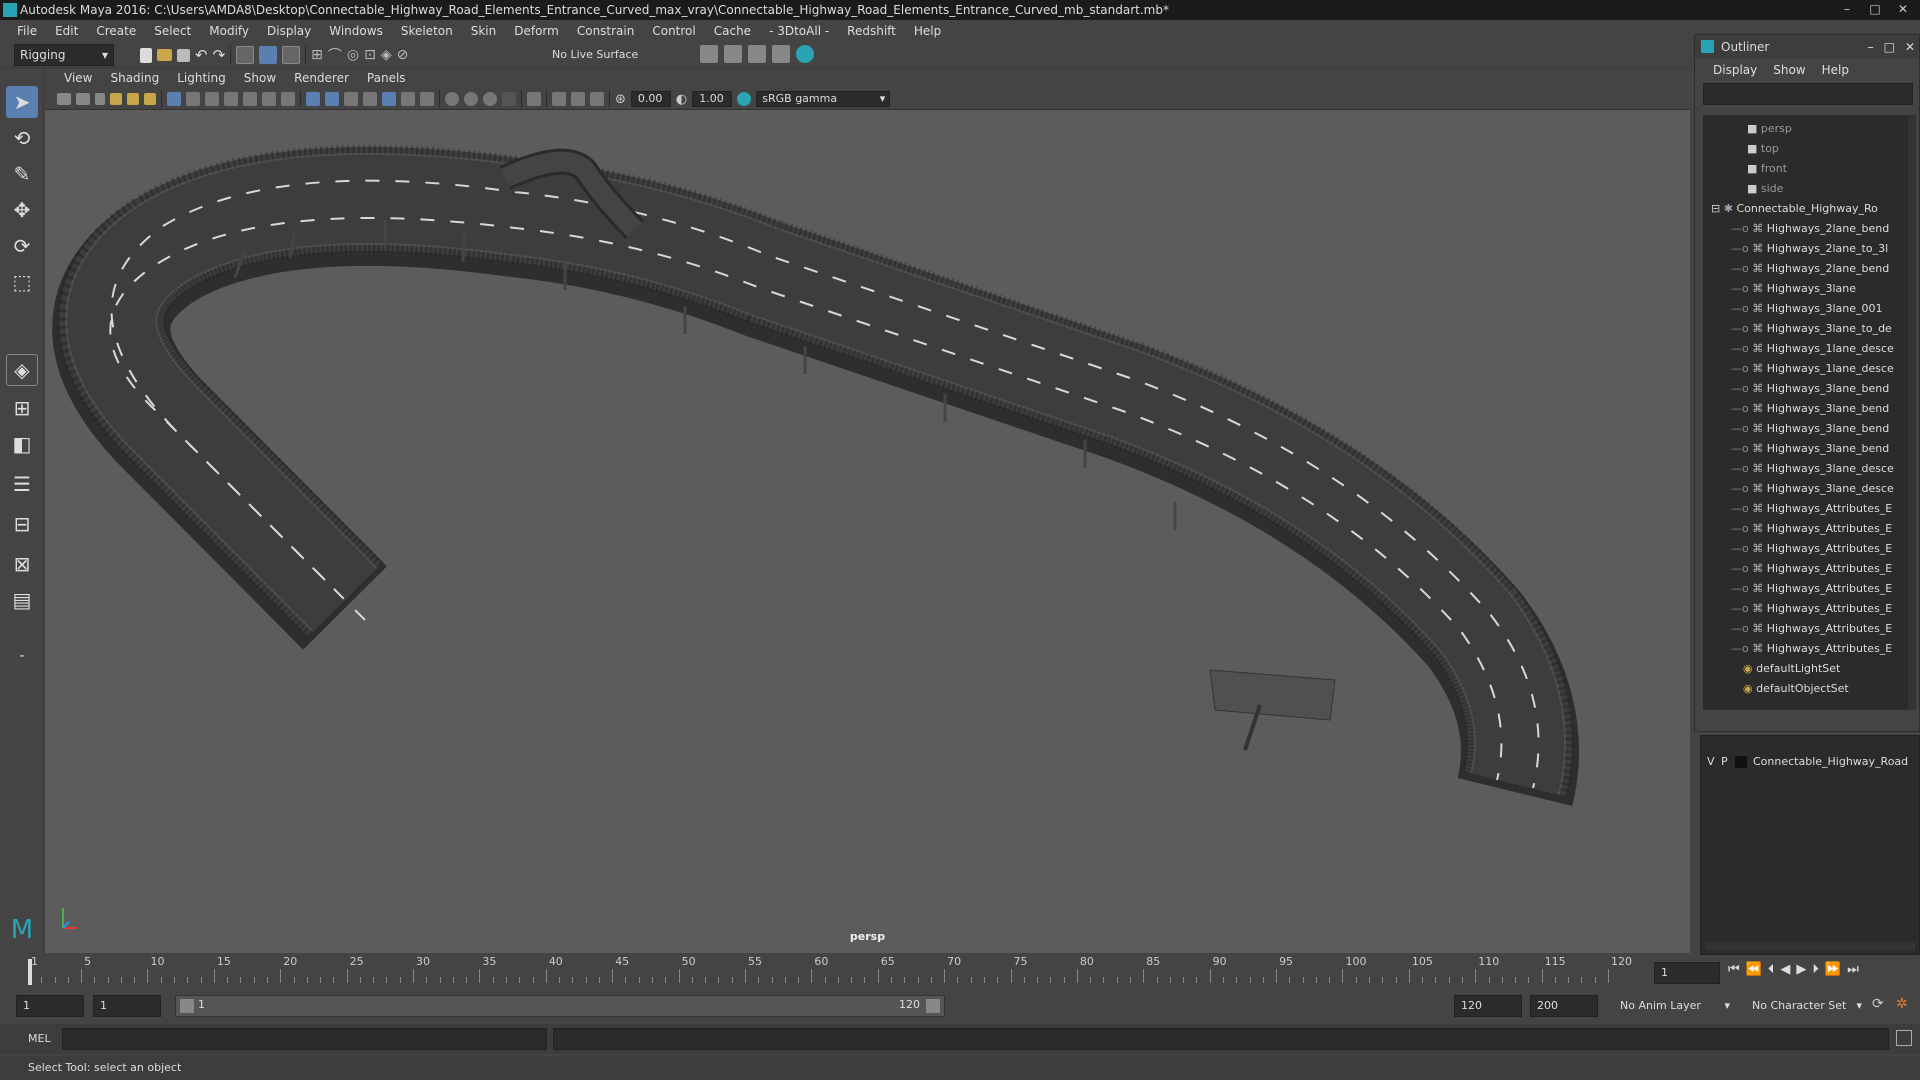 The width and height of the screenshot is (1920, 1080). What do you see at coordinates (1735, 70) in the screenshot?
I see `outliner-menu-display: Display` at bounding box center [1735, 70].